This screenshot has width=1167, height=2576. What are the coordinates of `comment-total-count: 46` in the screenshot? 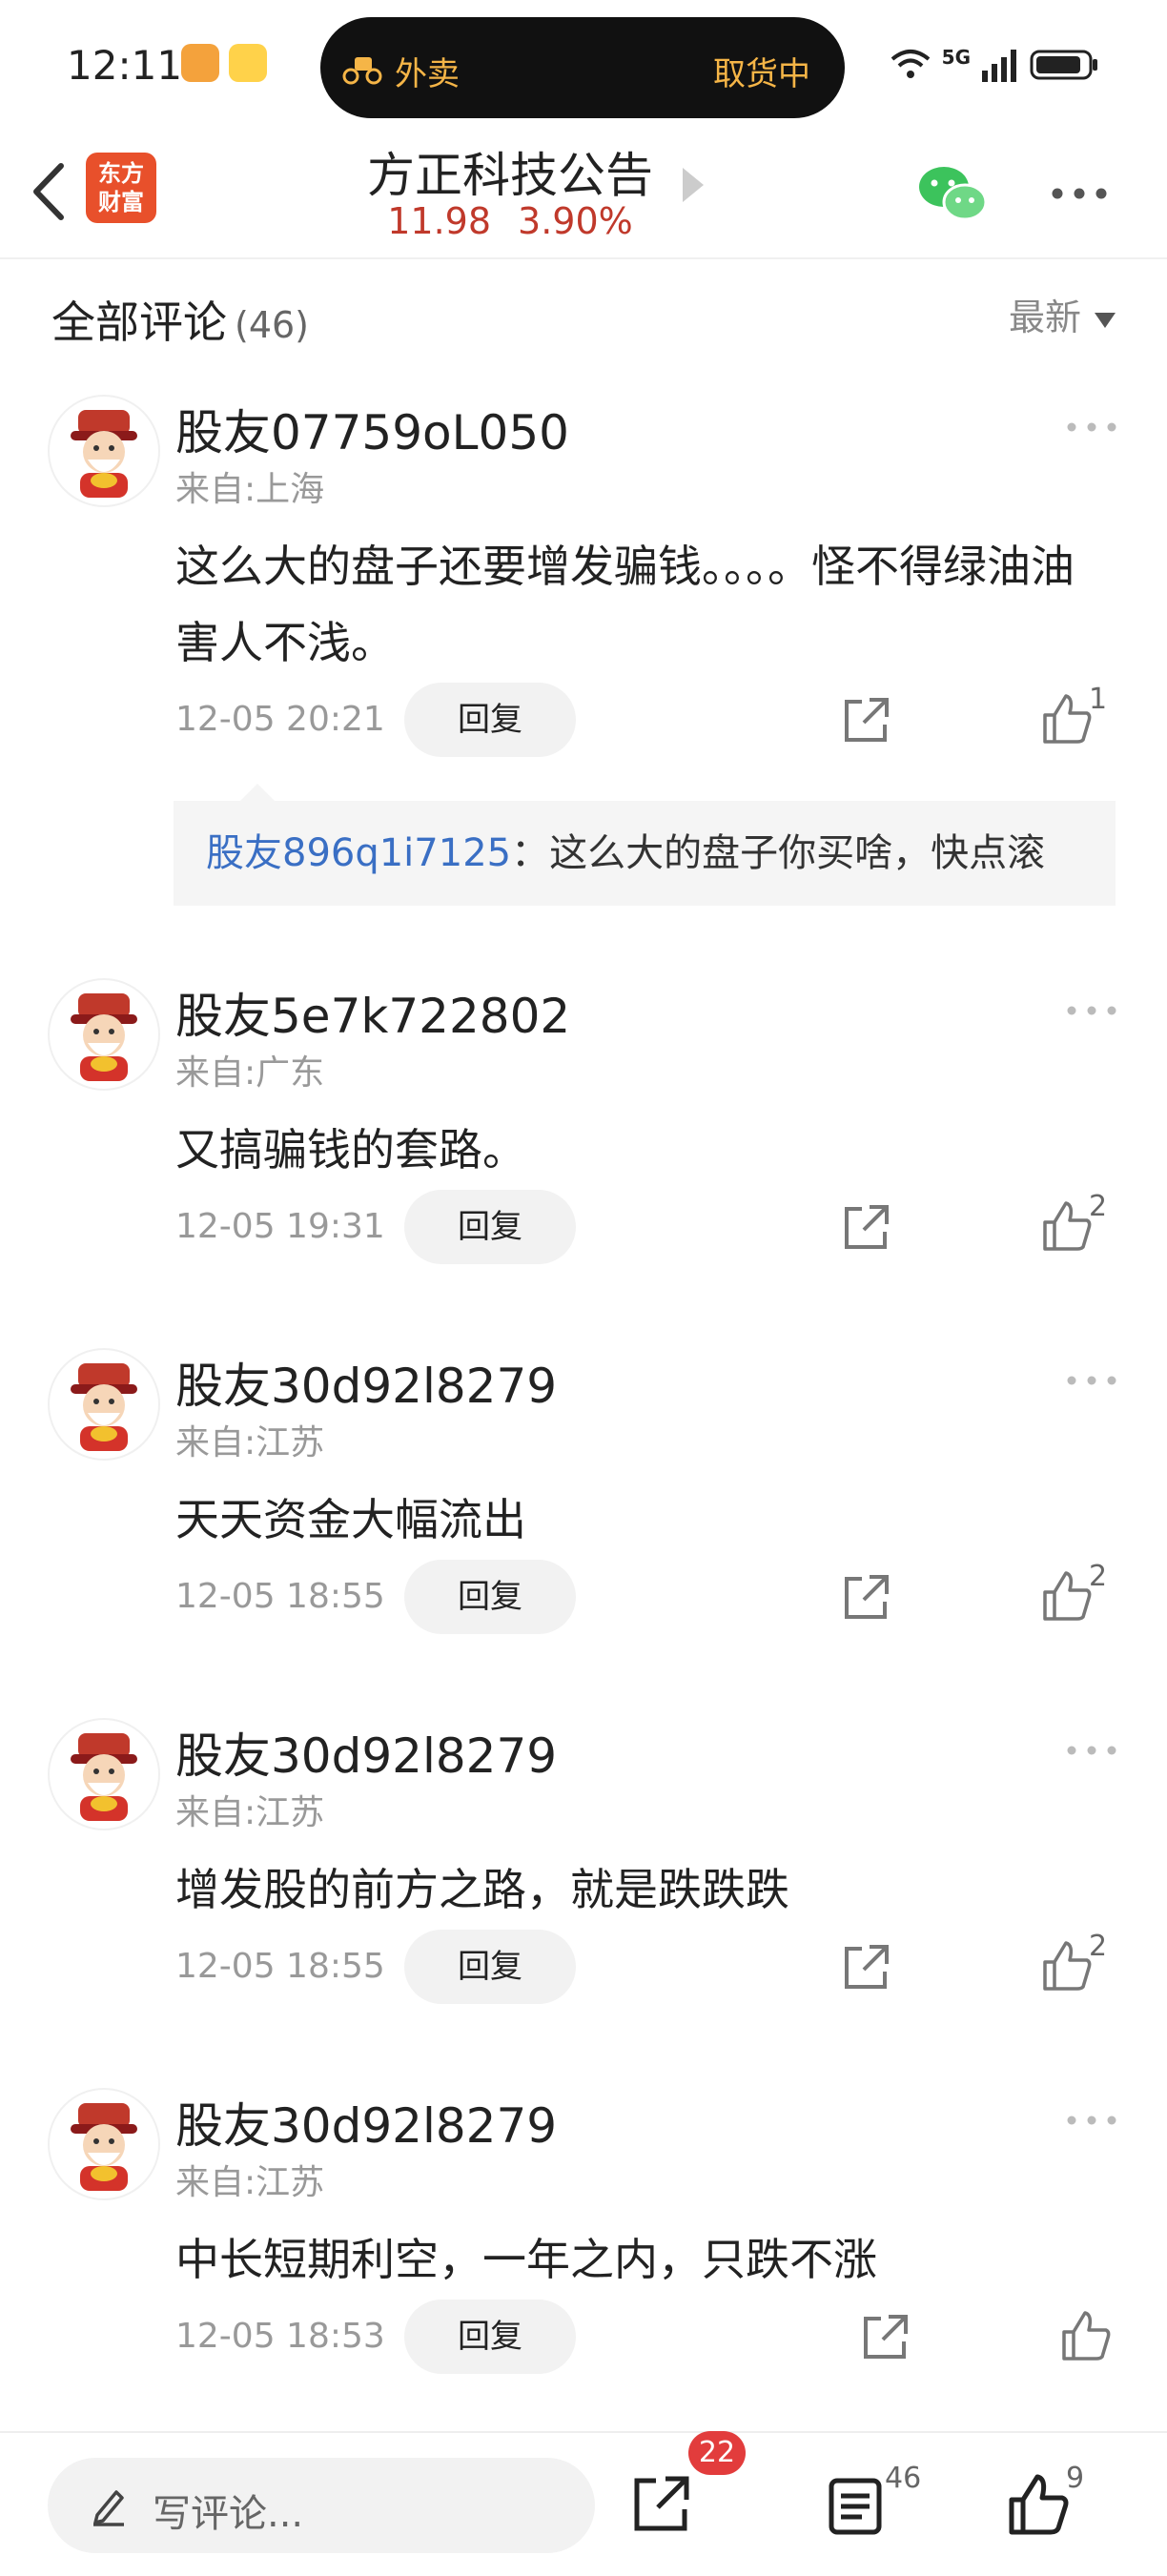 It's located at (903, 2479).